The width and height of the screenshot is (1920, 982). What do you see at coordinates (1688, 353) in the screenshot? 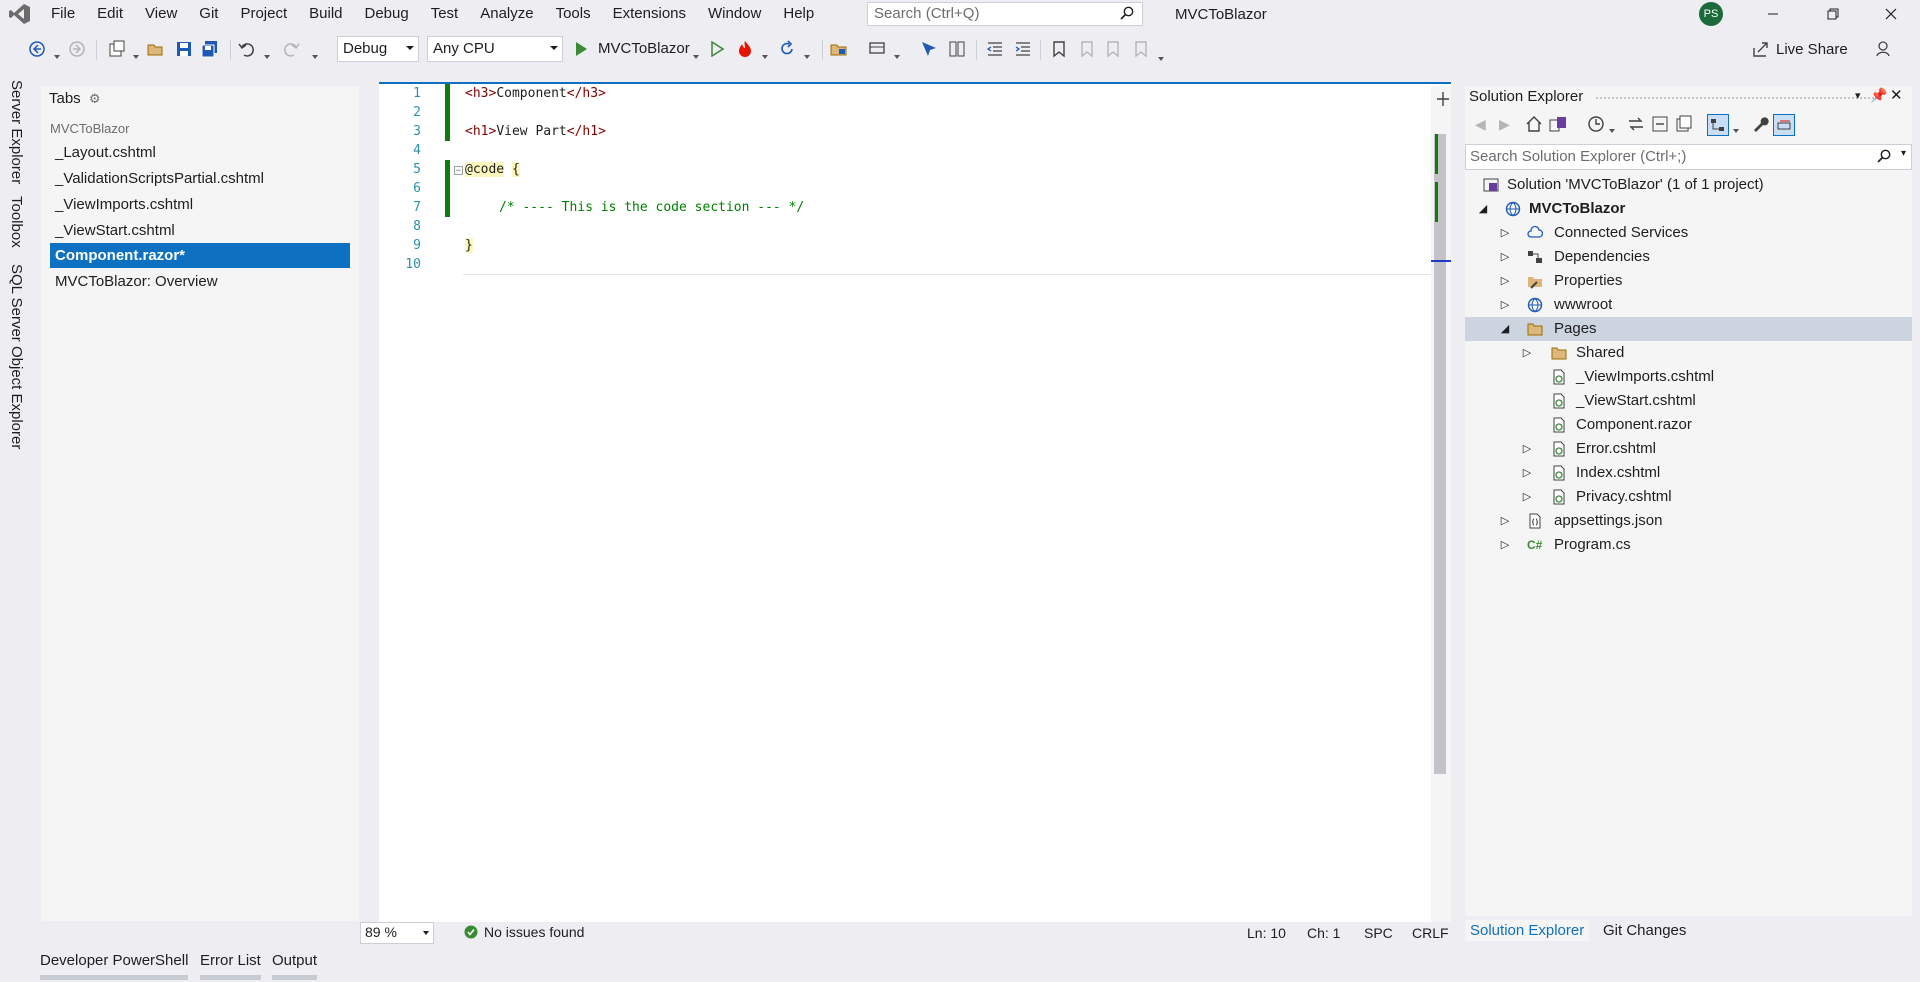
I see `tree-item-shared: ▷ Shared` at bounding box center [1688, 353].